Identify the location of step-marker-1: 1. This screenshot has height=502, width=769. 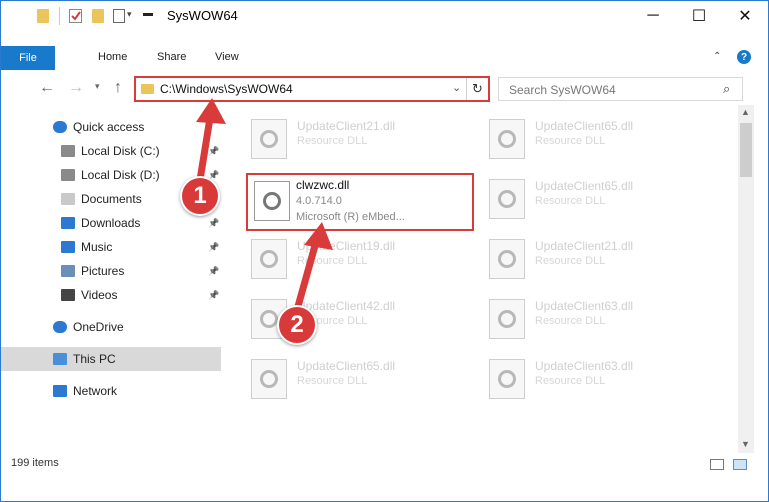
(200, 196).